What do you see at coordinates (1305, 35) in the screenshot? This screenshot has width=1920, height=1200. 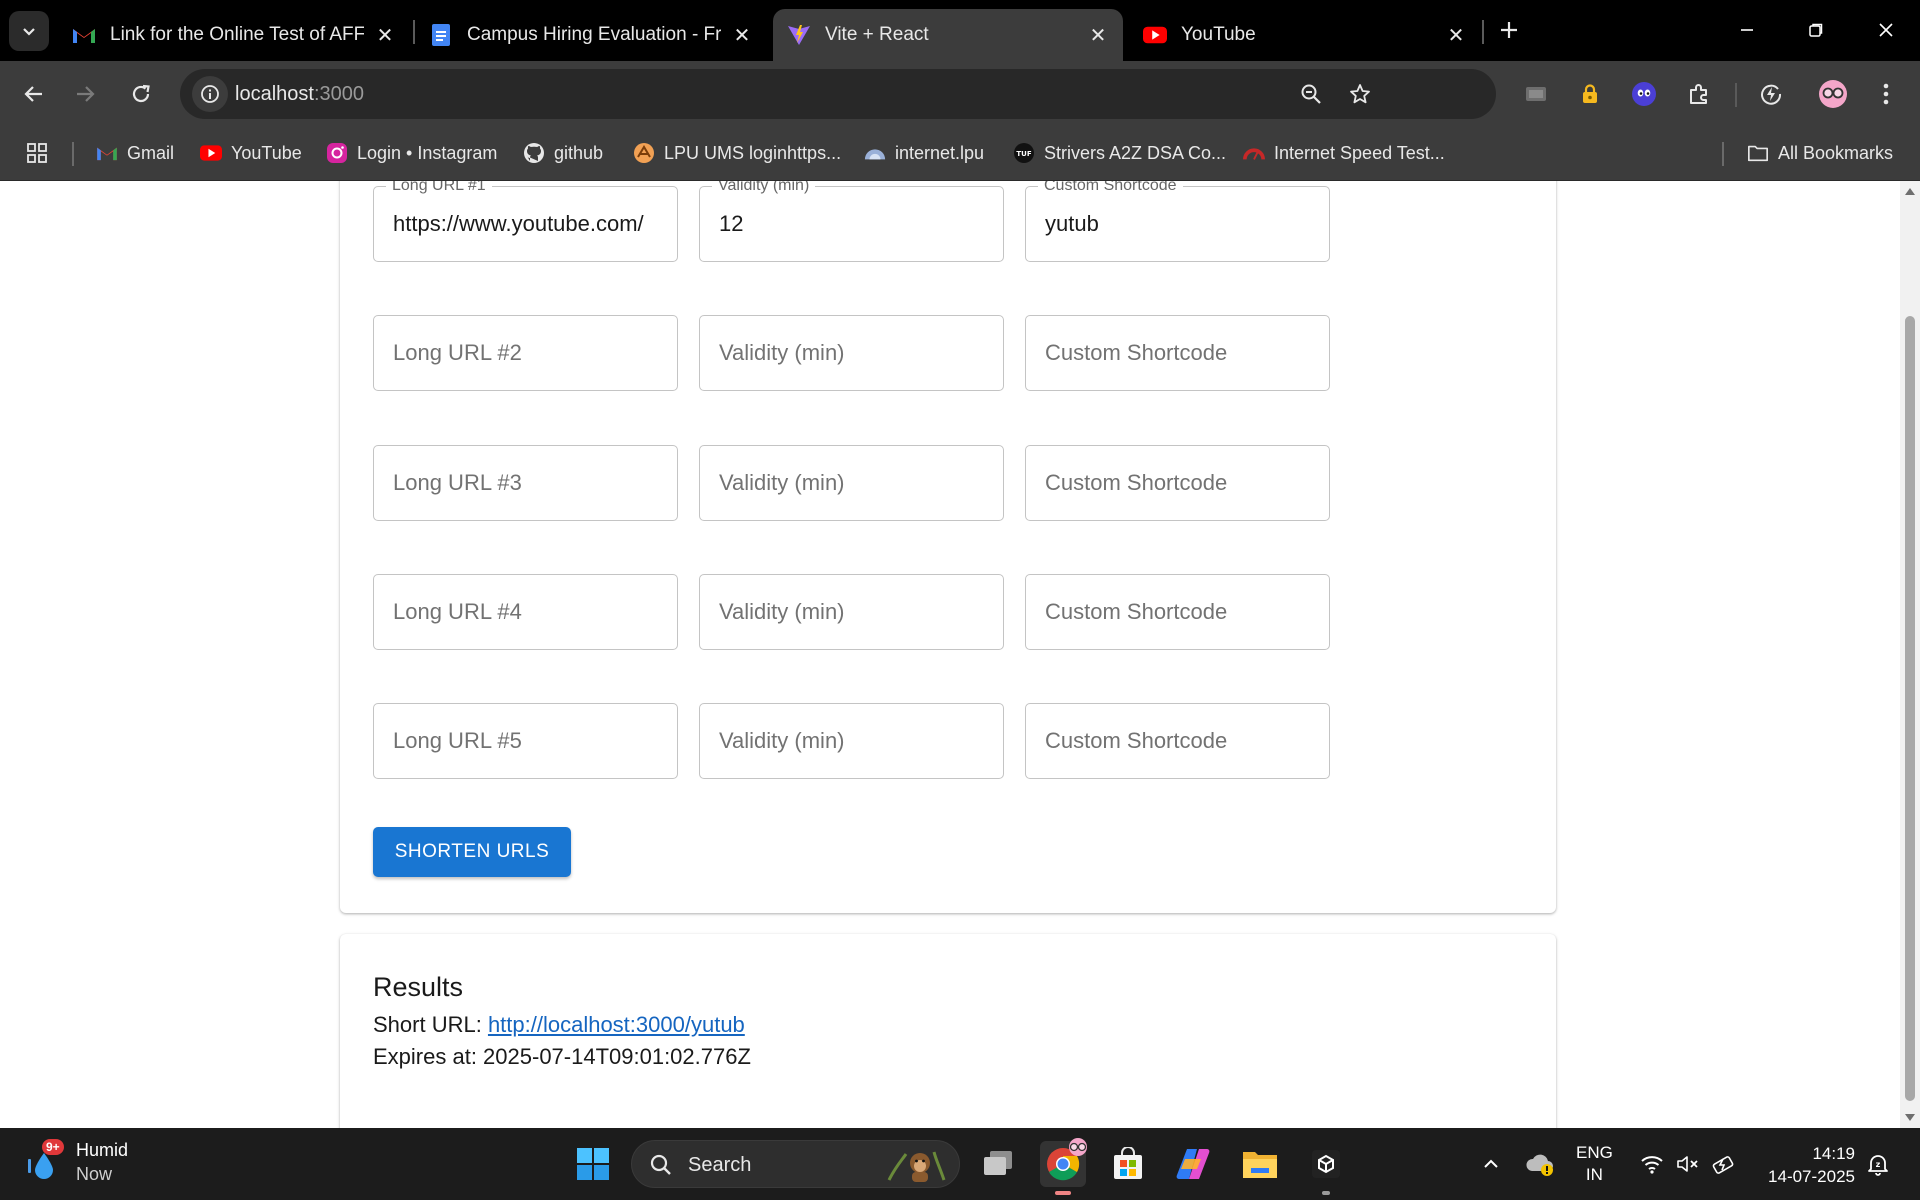 I see `tab-youtube: YouTube ✕` at bounding box center [1305, 35].